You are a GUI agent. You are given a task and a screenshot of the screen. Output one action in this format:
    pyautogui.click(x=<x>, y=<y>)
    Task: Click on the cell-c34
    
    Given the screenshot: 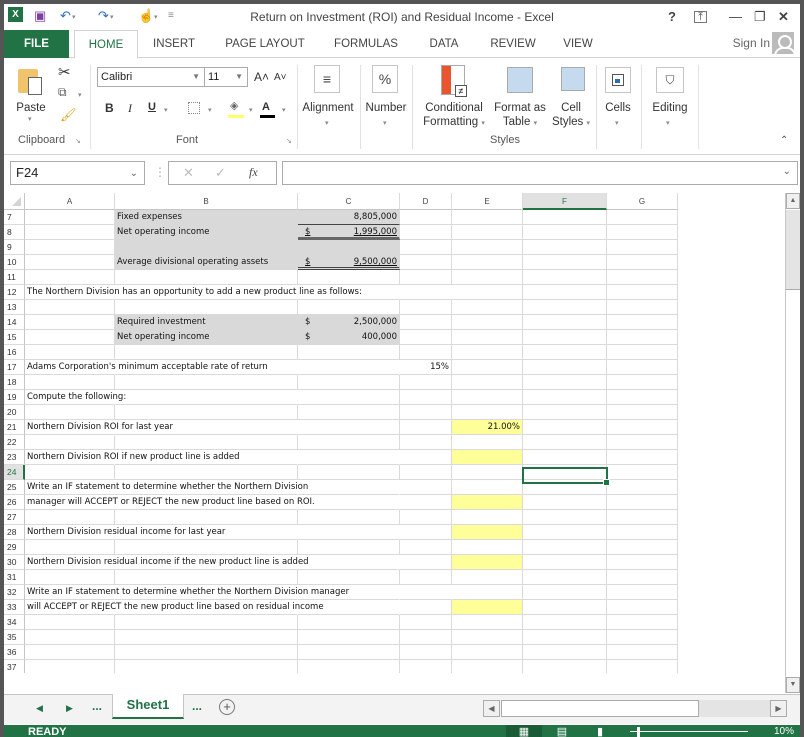 What is the action you would take?
    pyautogui.click(x=349, y=622)
    